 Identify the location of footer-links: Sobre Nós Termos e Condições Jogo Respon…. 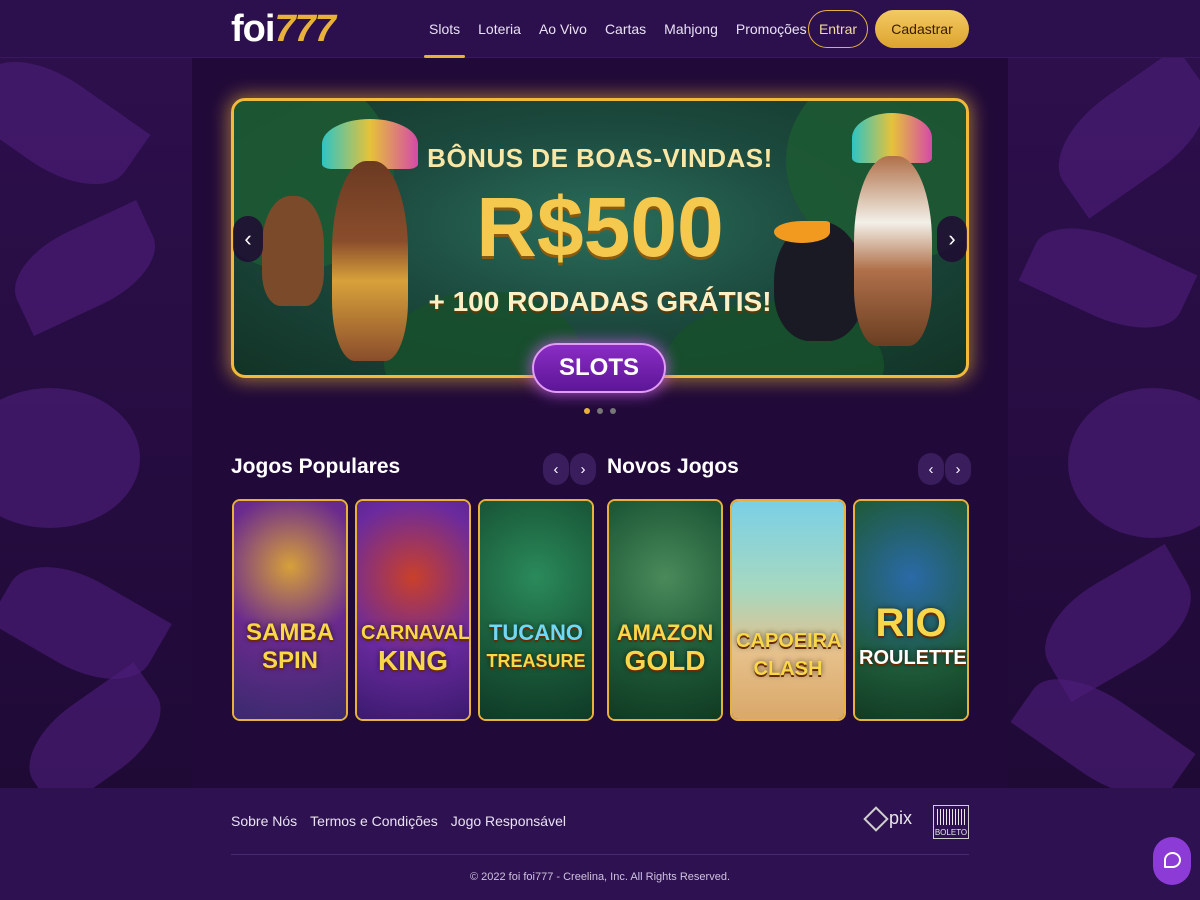
(398, 821).